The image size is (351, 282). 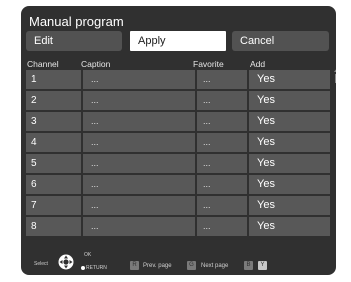 I want to click on table-row: 3 ... ... Yes, so click(x=178, y=121).